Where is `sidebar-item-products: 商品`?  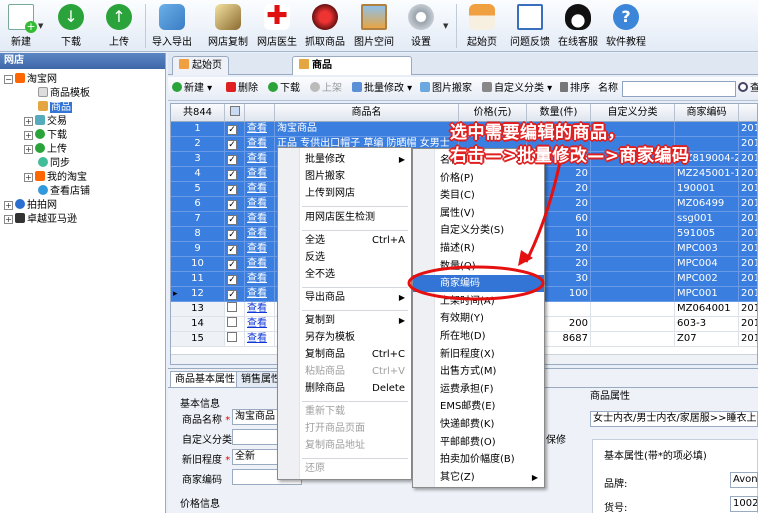 sidebar-item-products: 商品 is located at coordinates (55, 107).